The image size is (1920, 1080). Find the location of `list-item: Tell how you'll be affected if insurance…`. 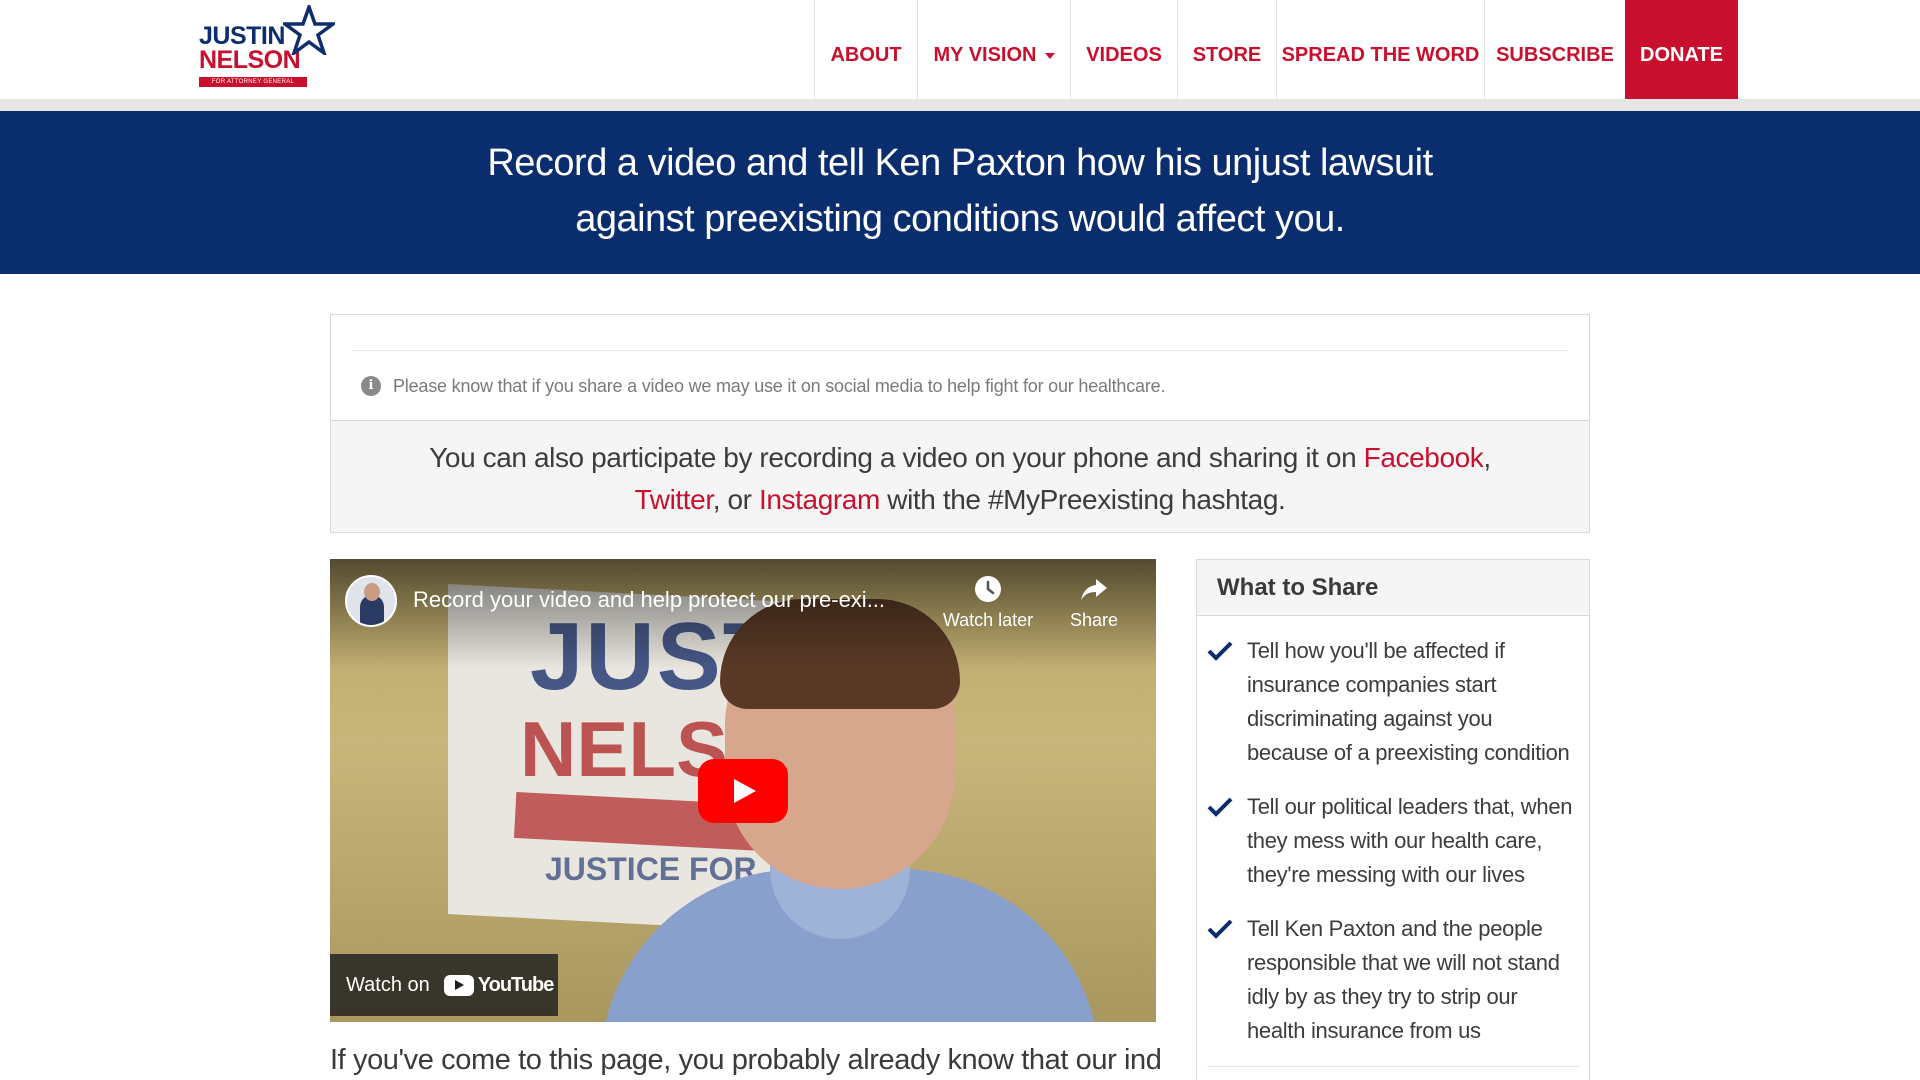

list-item: Tell how you'll be affected if insurance… is located at coordinates (1391, 702).